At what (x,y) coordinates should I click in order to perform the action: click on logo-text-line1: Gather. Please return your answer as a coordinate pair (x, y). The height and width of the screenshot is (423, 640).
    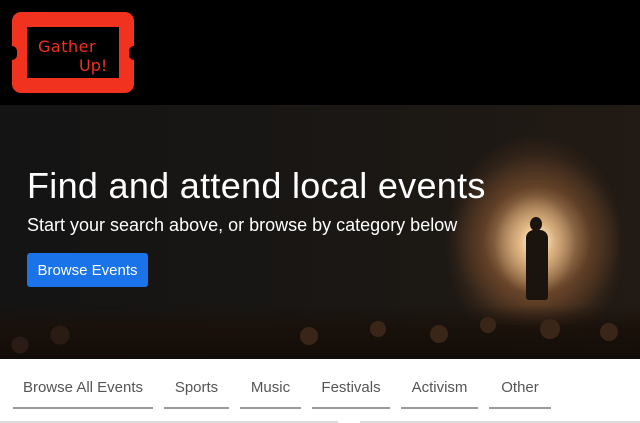
    Looking at the image, I should click on (67, 46).